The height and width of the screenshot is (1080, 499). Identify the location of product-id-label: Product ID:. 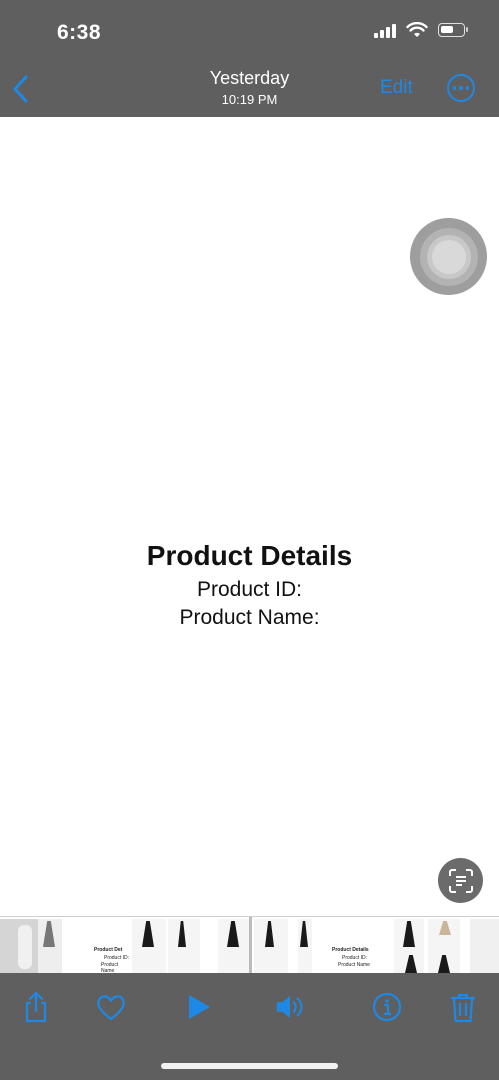
(249, 589).